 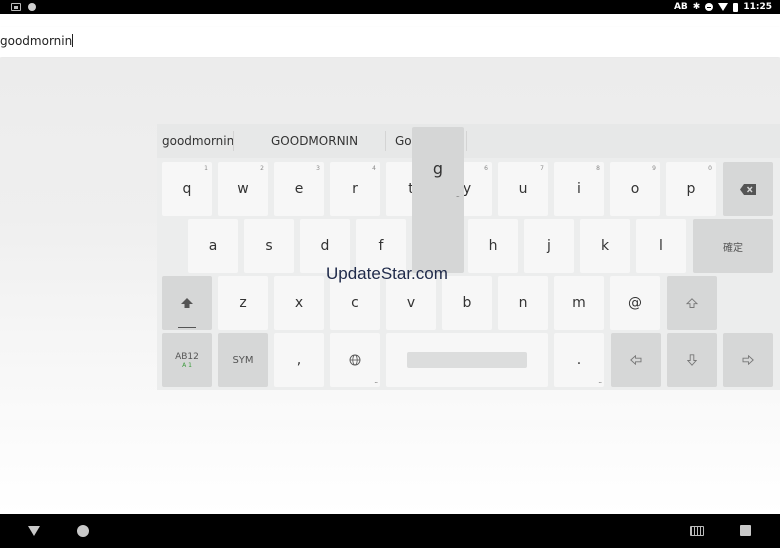 I want to click on cursor-right-key, so click(x=748, y=360).